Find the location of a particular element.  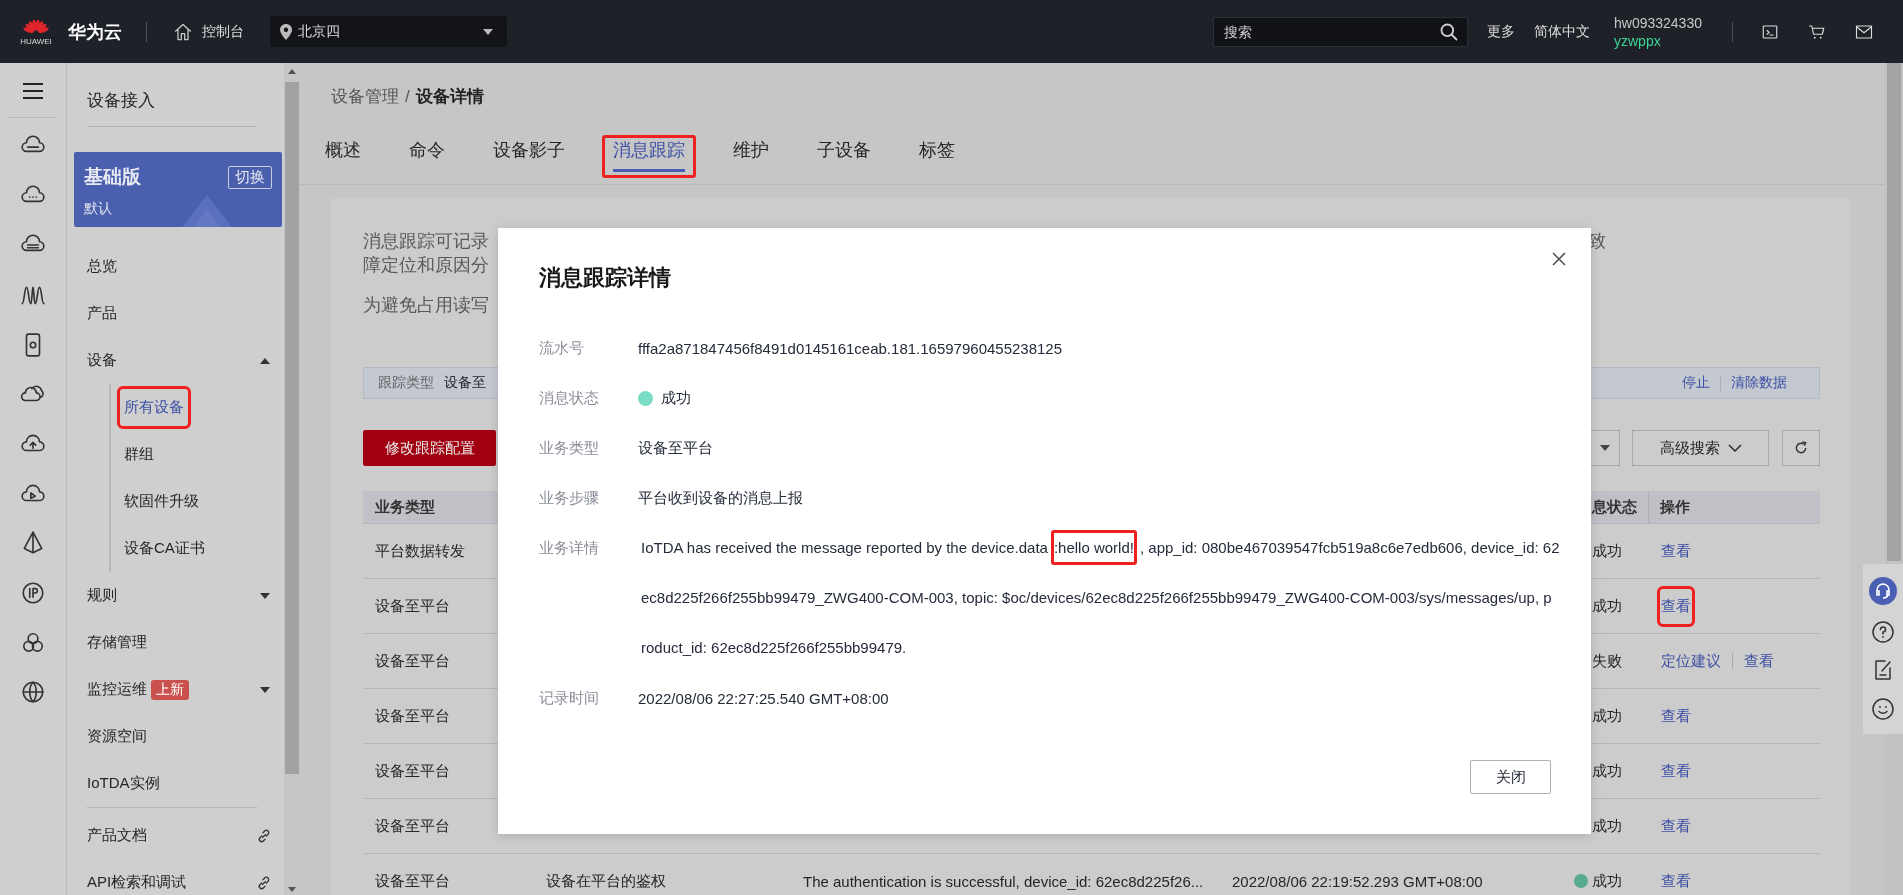

cart-icon is located at coordinates (1817, 31).